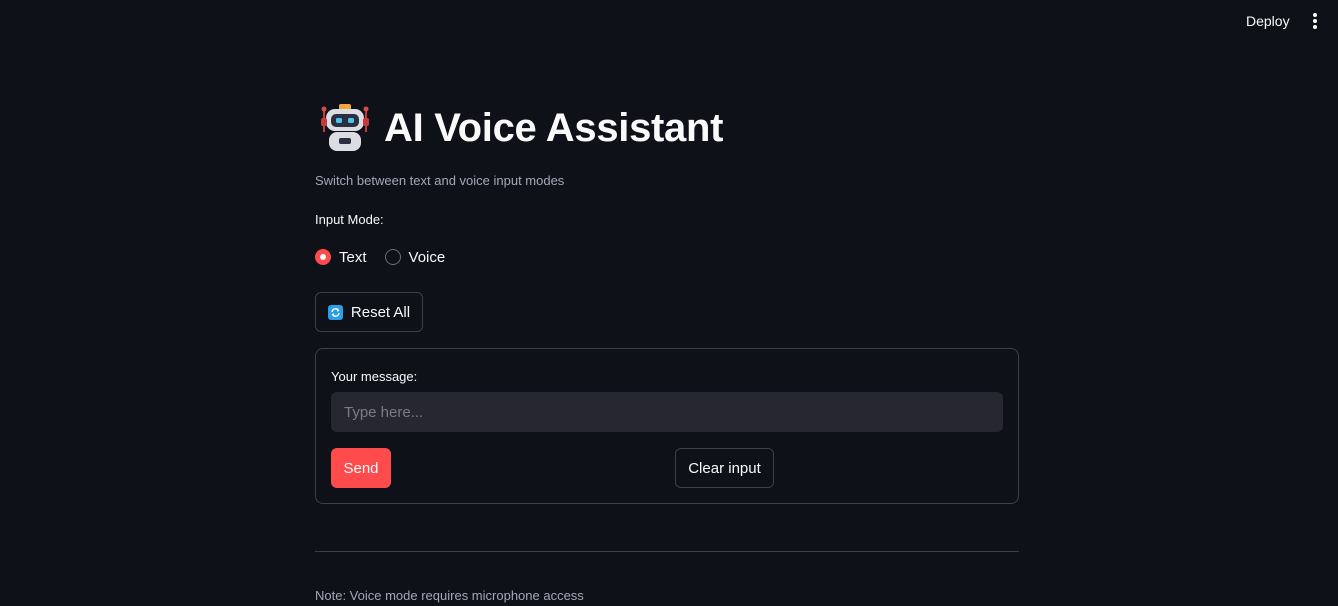 Image resolution: width=1338 pixels, height=606 pixels. Describe the element at coordinates (724, 468) in the screenshot. I see `clear-input-button: Clear input` at that location.